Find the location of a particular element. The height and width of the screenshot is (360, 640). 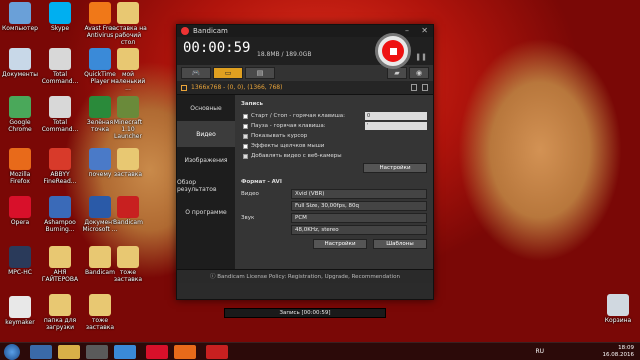

taskbar-ie-icon is located at coordinates (41, 352).